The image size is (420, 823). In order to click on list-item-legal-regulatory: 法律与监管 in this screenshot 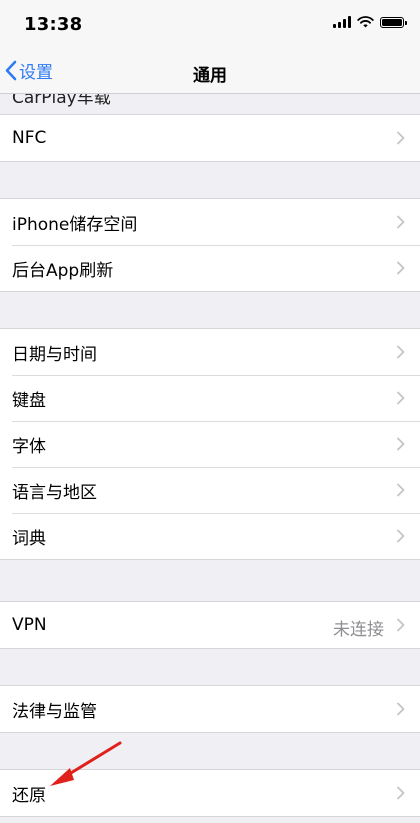, I will do `click(210, 709)`.